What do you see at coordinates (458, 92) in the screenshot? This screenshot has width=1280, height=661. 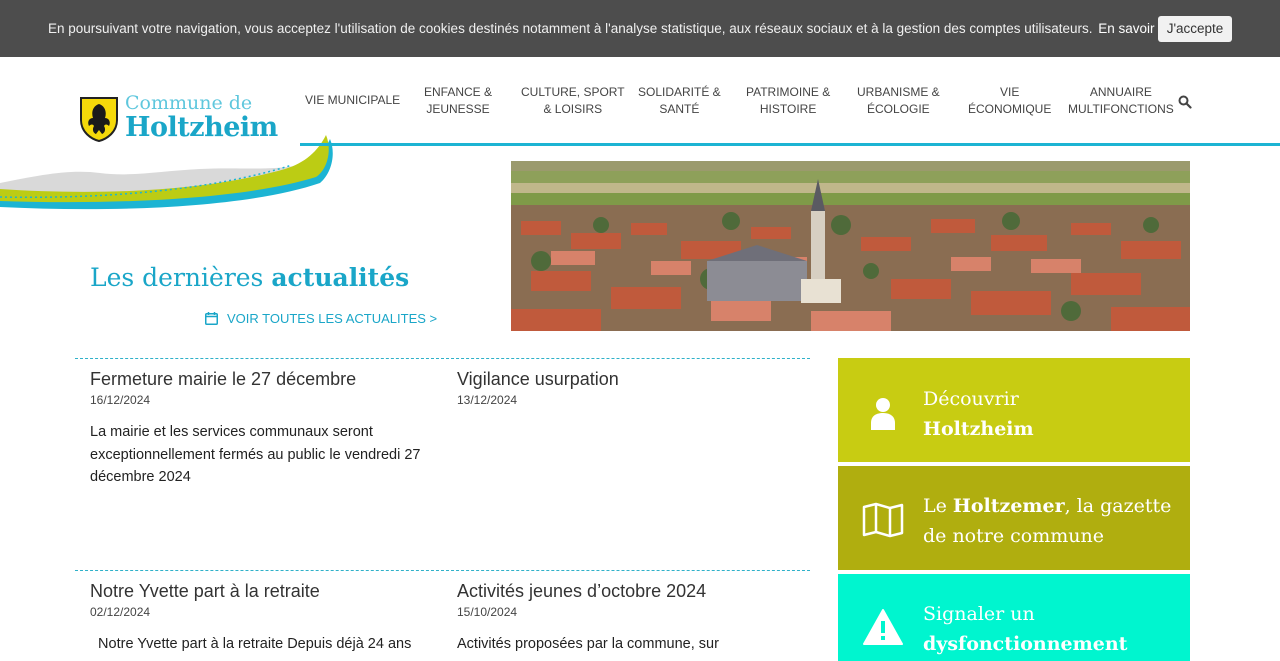 I see `nav-label: ENFANCE &` at bounding box center [458, 92].